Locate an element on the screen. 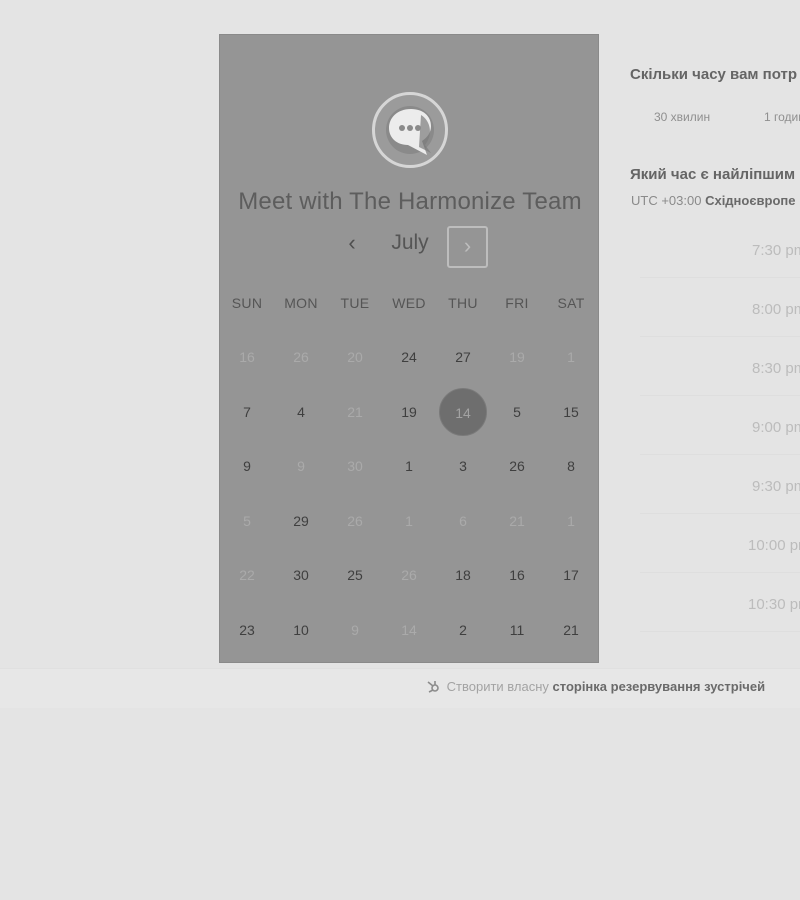  weekday-header: SUN MON TUE WED THU FRI SAT is located at coordinates (410, 305).